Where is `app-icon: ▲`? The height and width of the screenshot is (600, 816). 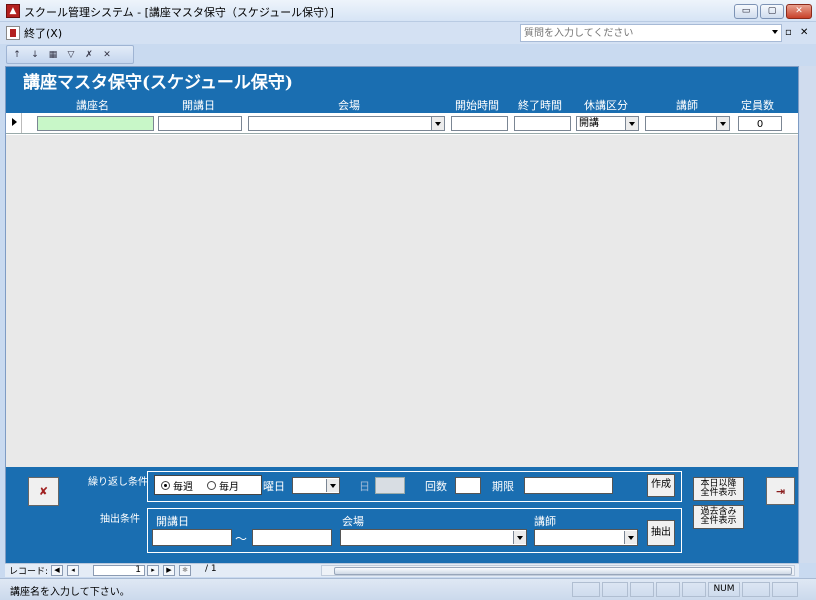
app-icon: ▲ is located at coordinates (13, 11).